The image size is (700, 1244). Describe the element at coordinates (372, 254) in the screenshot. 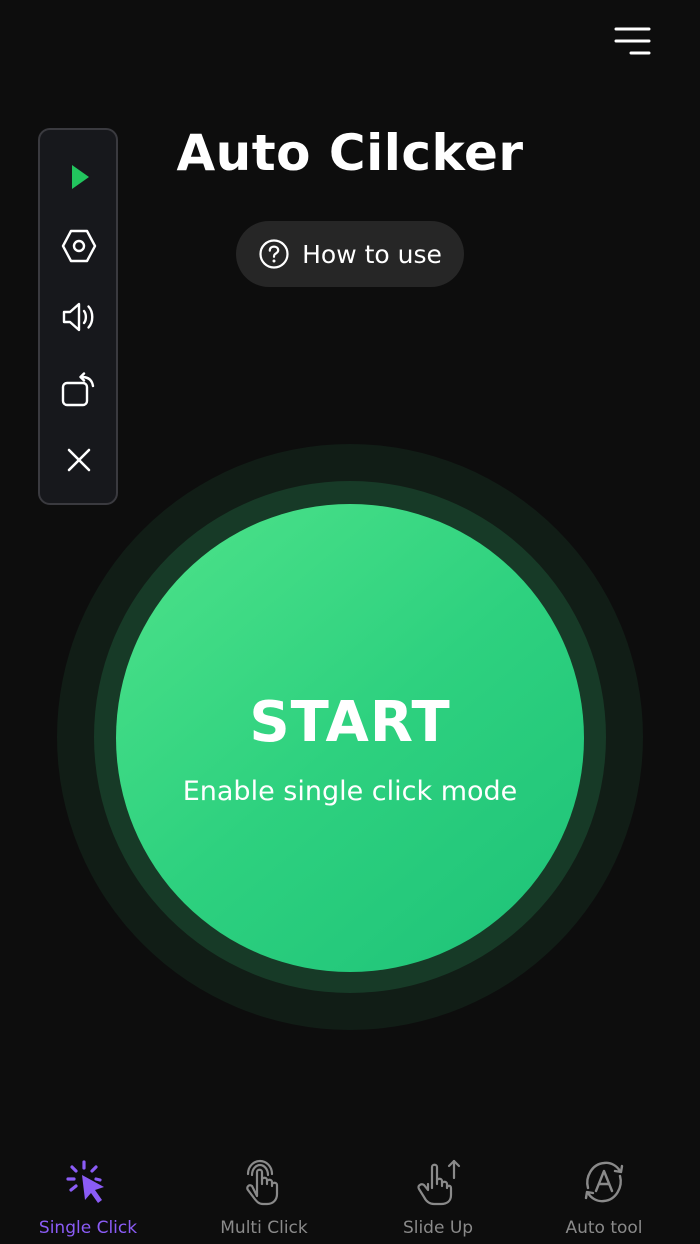

I see `how-to-use-label: How to use` at that location.